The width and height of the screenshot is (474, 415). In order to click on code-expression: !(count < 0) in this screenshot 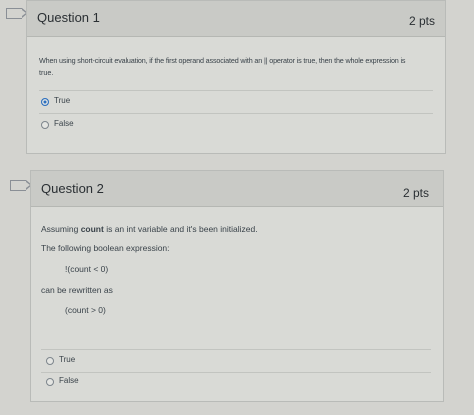, I will do `click(87, 269)`.